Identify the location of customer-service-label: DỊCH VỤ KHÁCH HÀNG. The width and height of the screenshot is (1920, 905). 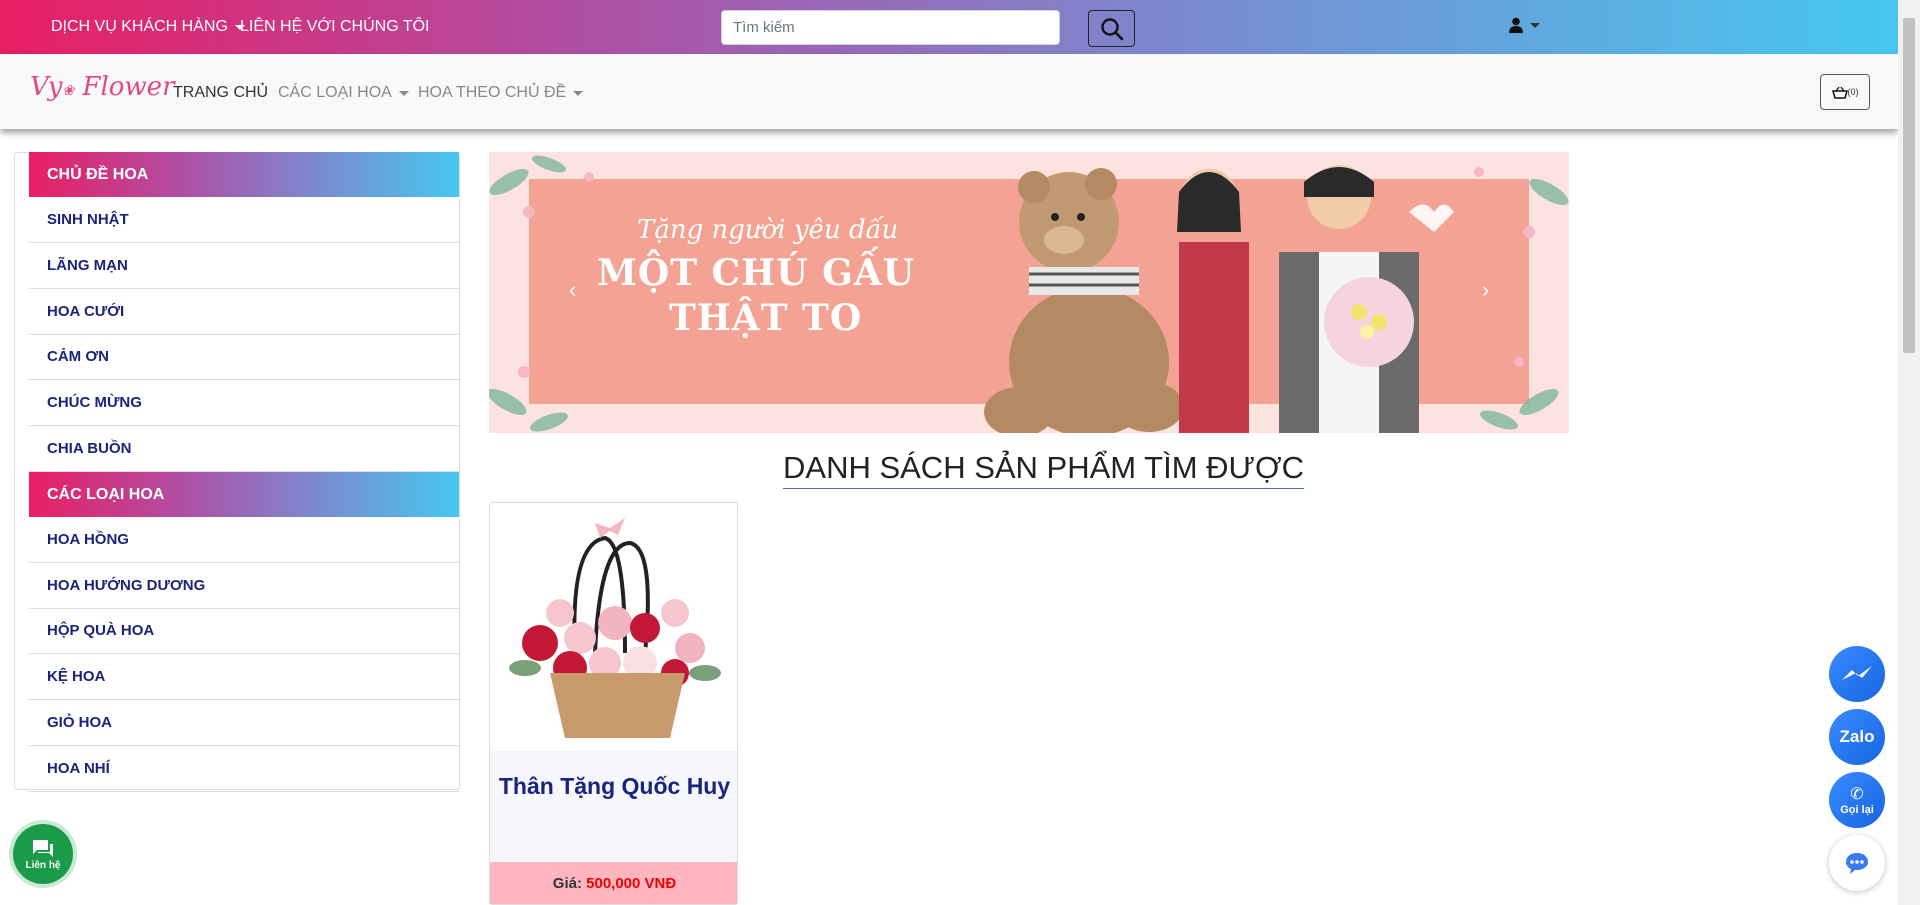
(139, 26).